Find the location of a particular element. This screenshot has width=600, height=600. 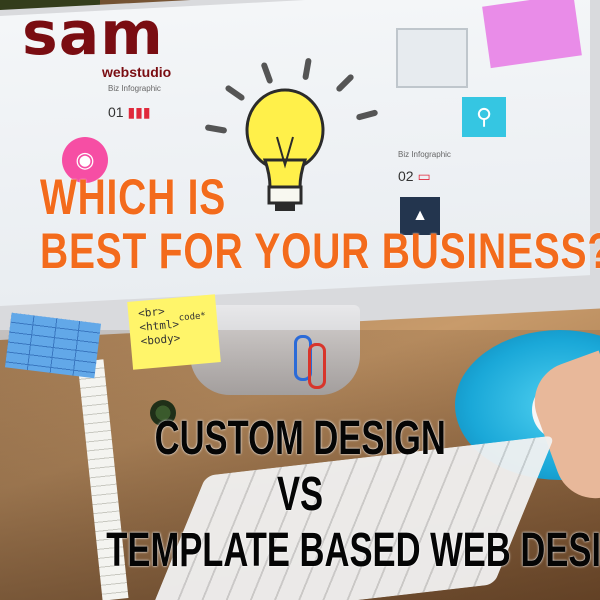

paperclips is located at coordinates (314, 362).